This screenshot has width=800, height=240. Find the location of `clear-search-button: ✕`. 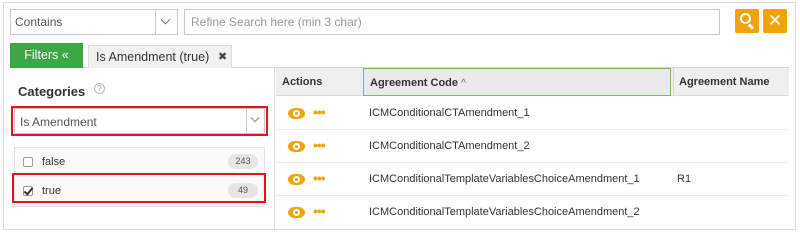

clear-search-button: ✕ is located at coordinates (775, 21).